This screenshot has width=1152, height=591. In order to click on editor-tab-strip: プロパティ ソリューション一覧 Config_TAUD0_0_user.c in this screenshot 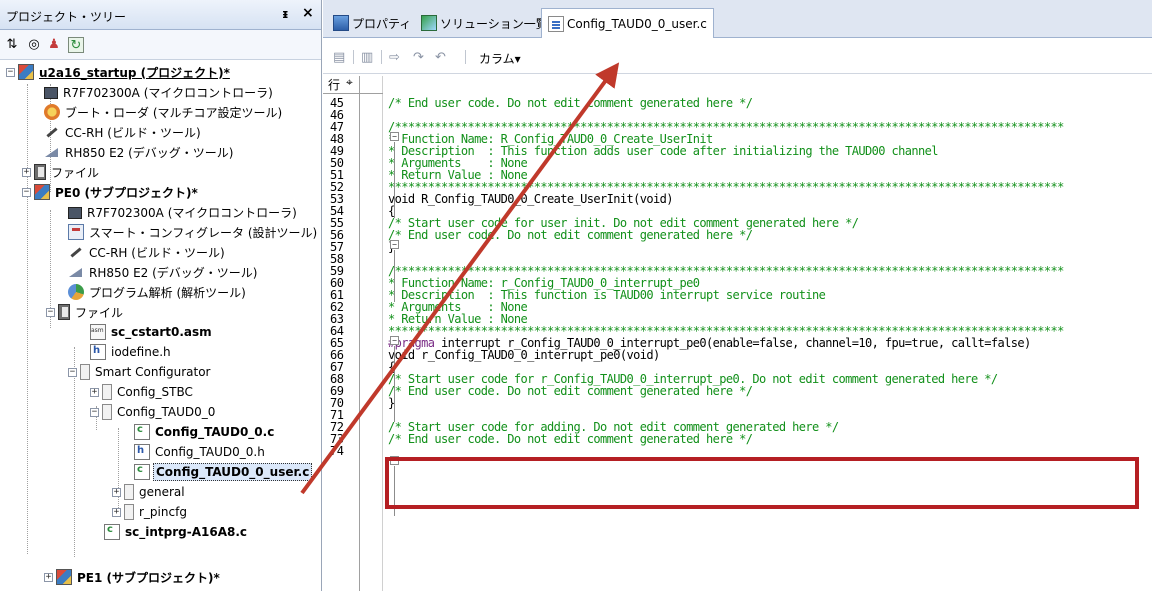, I will do `click(737, 19)`.